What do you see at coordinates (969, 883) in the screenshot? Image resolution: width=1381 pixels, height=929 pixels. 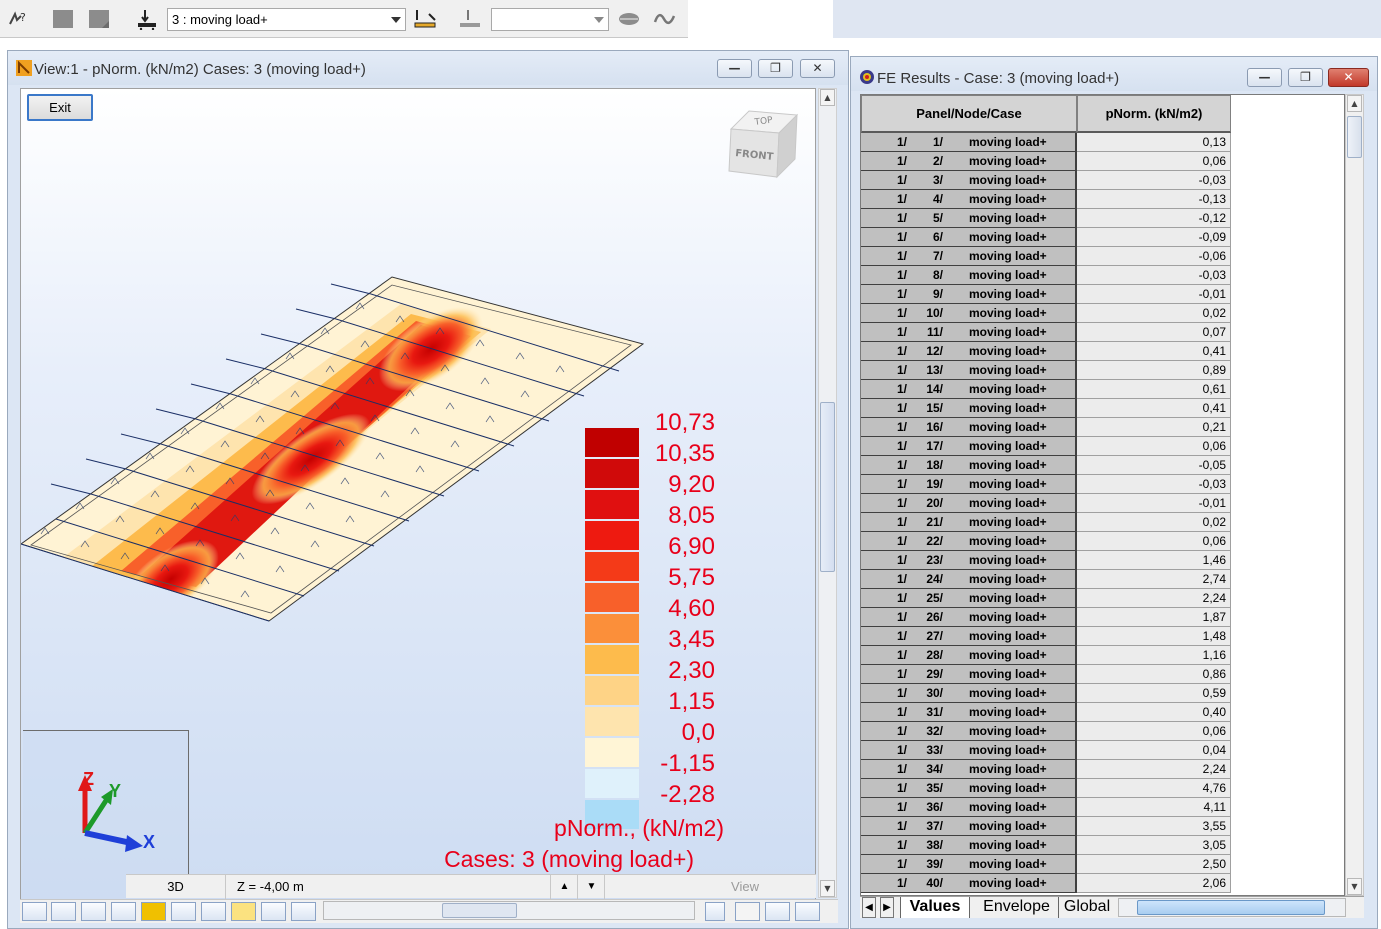 I see `row-header-cell: 1/40/moving load+` at bounding box center [969, 883].